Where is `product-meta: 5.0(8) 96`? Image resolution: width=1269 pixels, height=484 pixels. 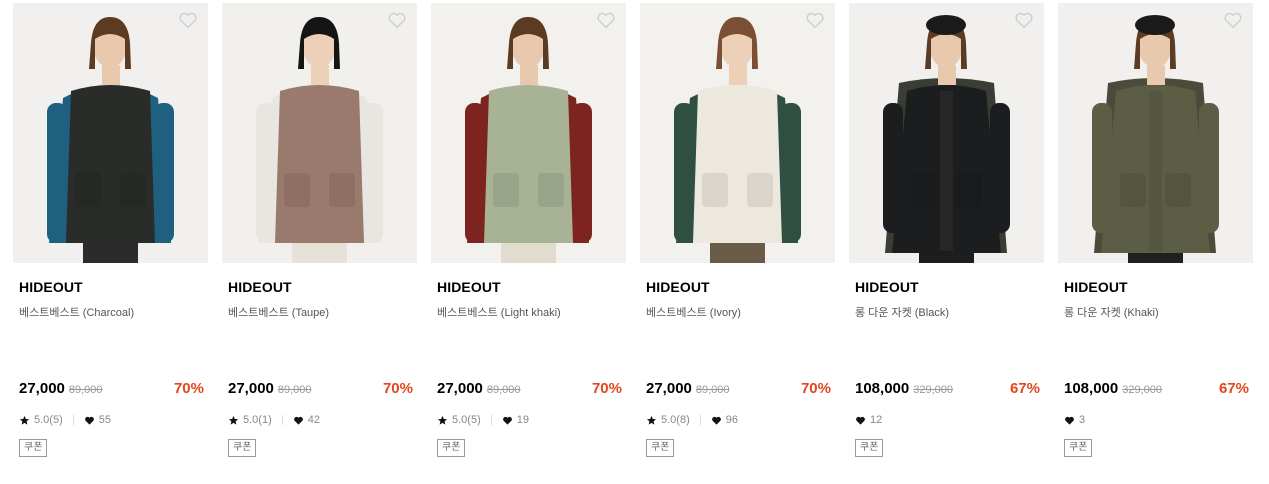 product-meta: 5.0(8) 96 is located at coordinates (692, 420).